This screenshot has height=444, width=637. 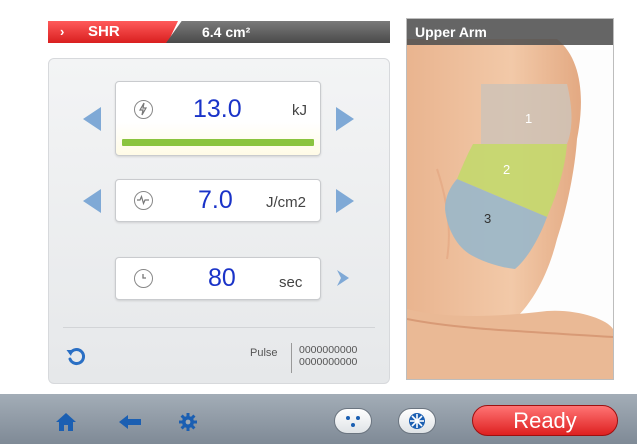 What do you see at coordinates (291, 282) in the screenshot?
I see `time-unit: sec` at bounding box center [291, 282].